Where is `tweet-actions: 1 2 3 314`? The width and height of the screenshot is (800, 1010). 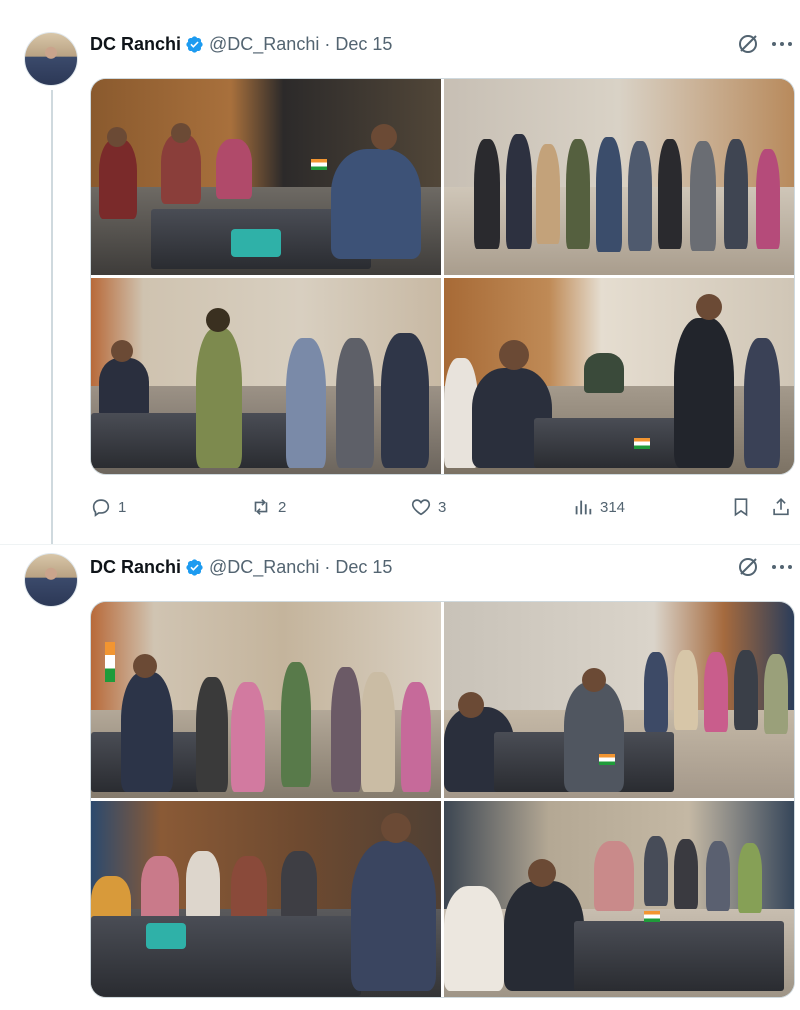 tweet-actions: 1 2 3 314 is located at coordinates (442, 507).